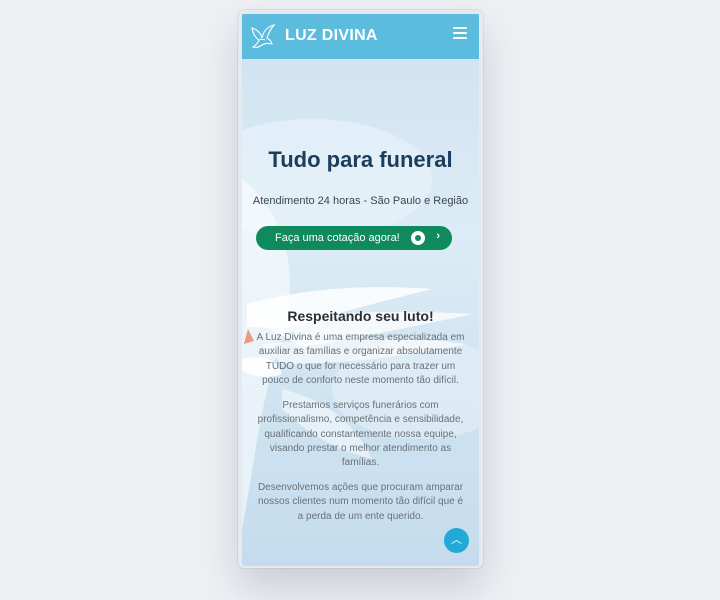 This screenshot has height=600, width=720. I want to click on hamburger-menu-icon, so click(460, 33).